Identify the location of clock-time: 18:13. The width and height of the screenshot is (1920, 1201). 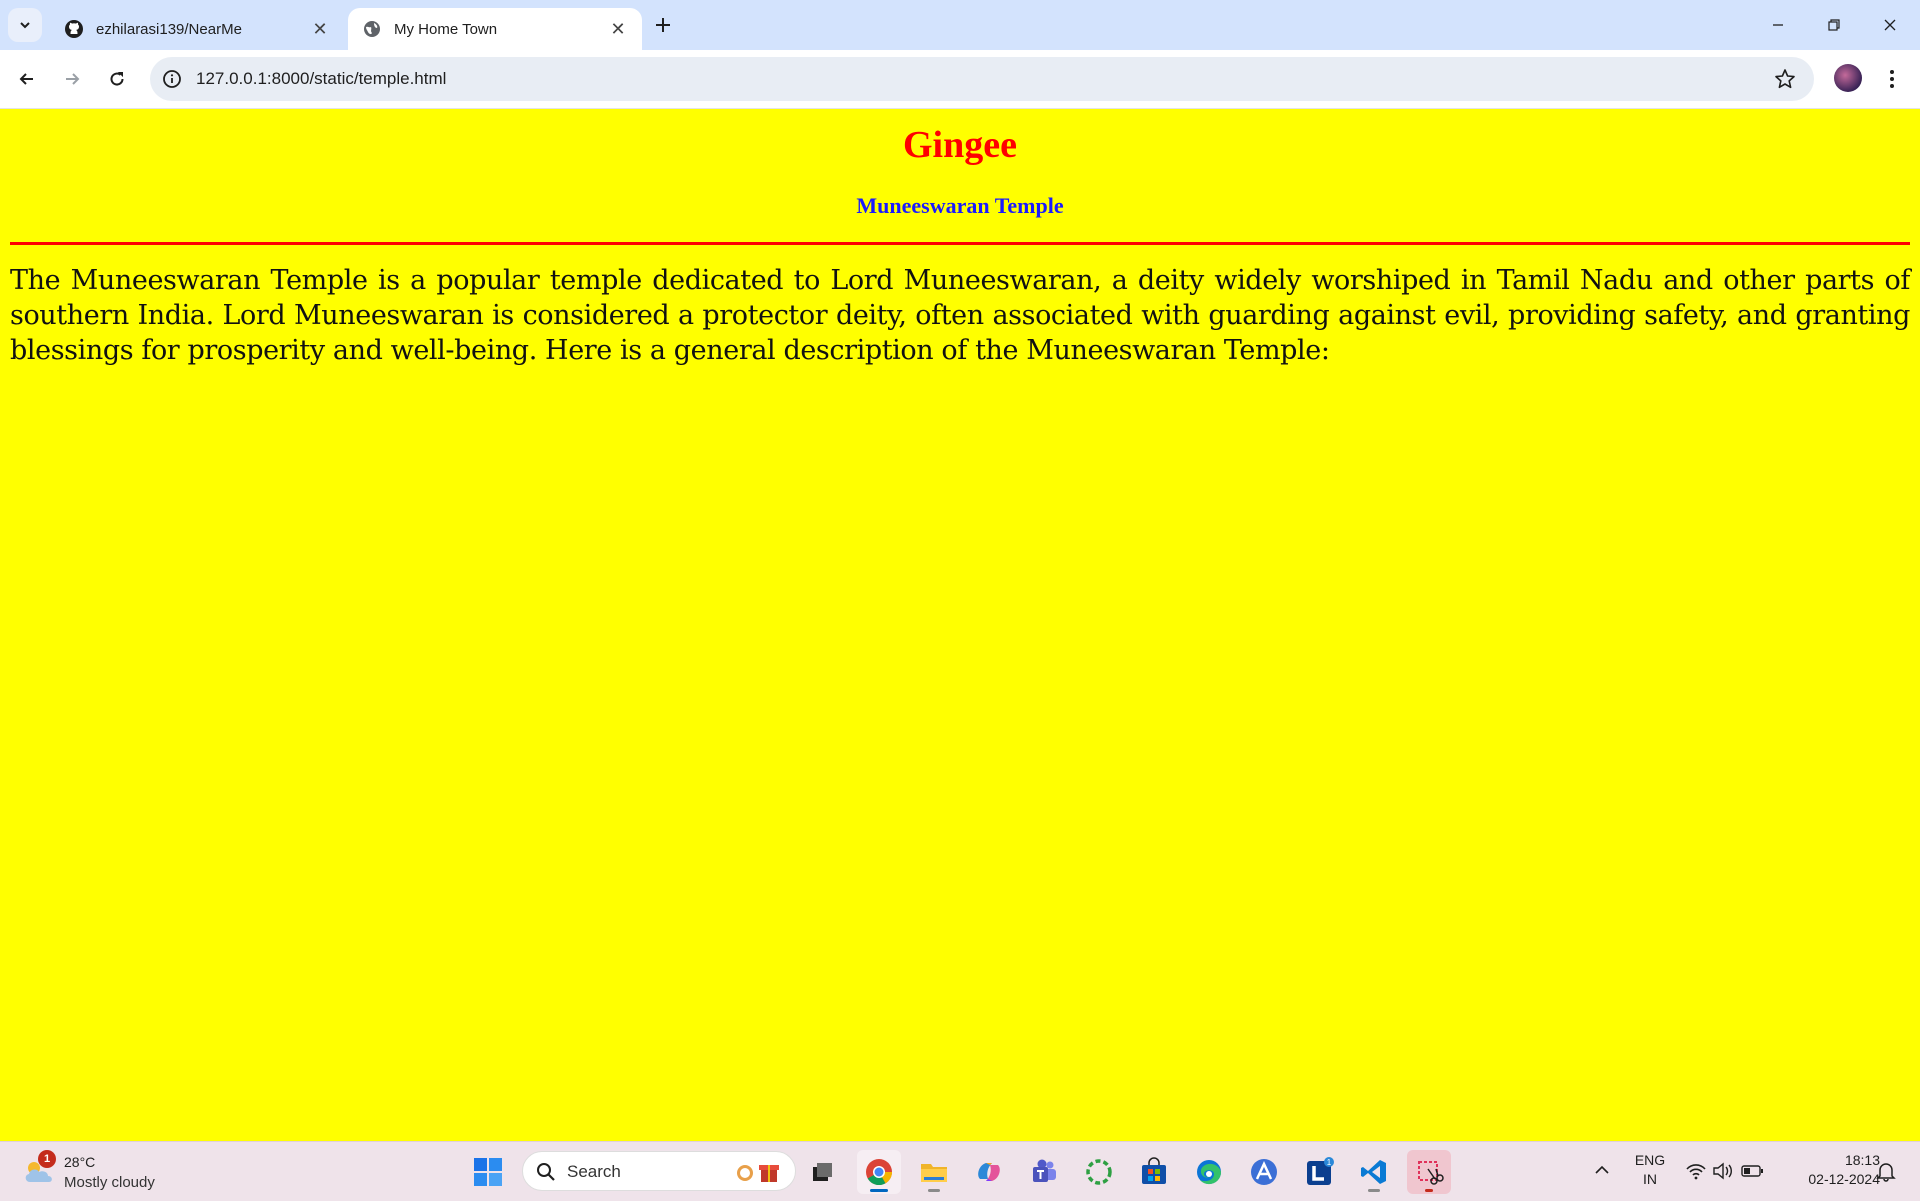
(1862, 1160).